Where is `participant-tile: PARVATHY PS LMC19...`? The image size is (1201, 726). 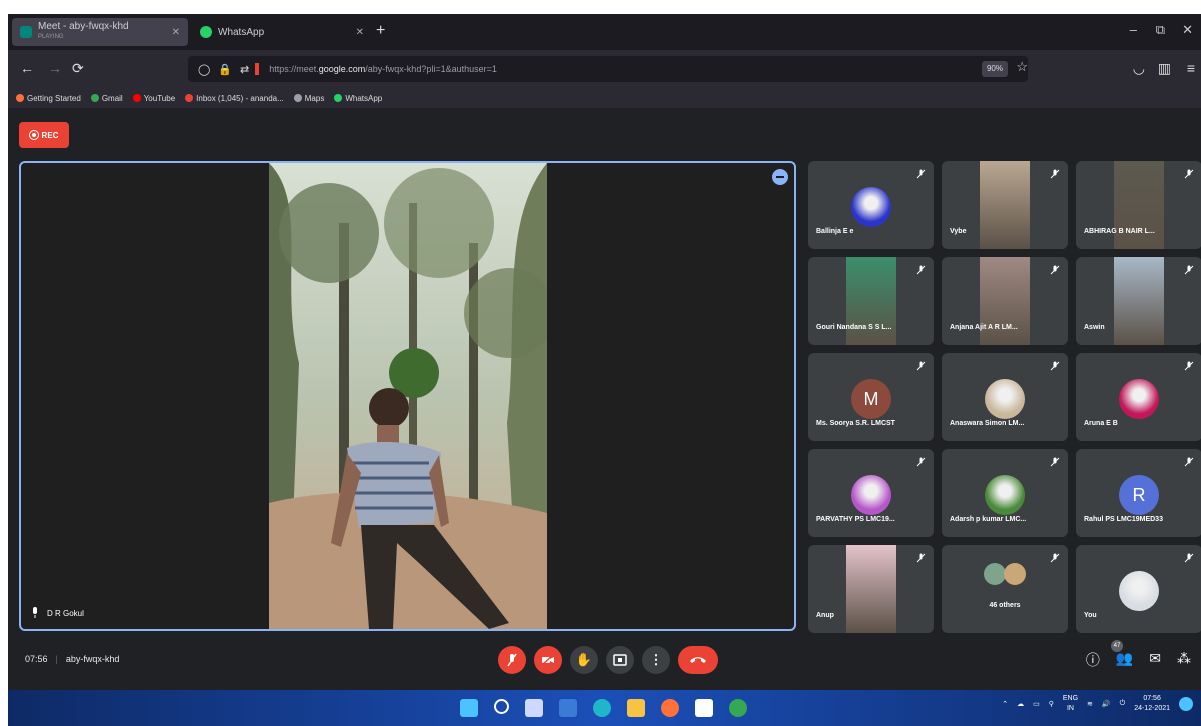 participant-tile: PARVATHY PS LMC19... is located at coordinates (871, 493).